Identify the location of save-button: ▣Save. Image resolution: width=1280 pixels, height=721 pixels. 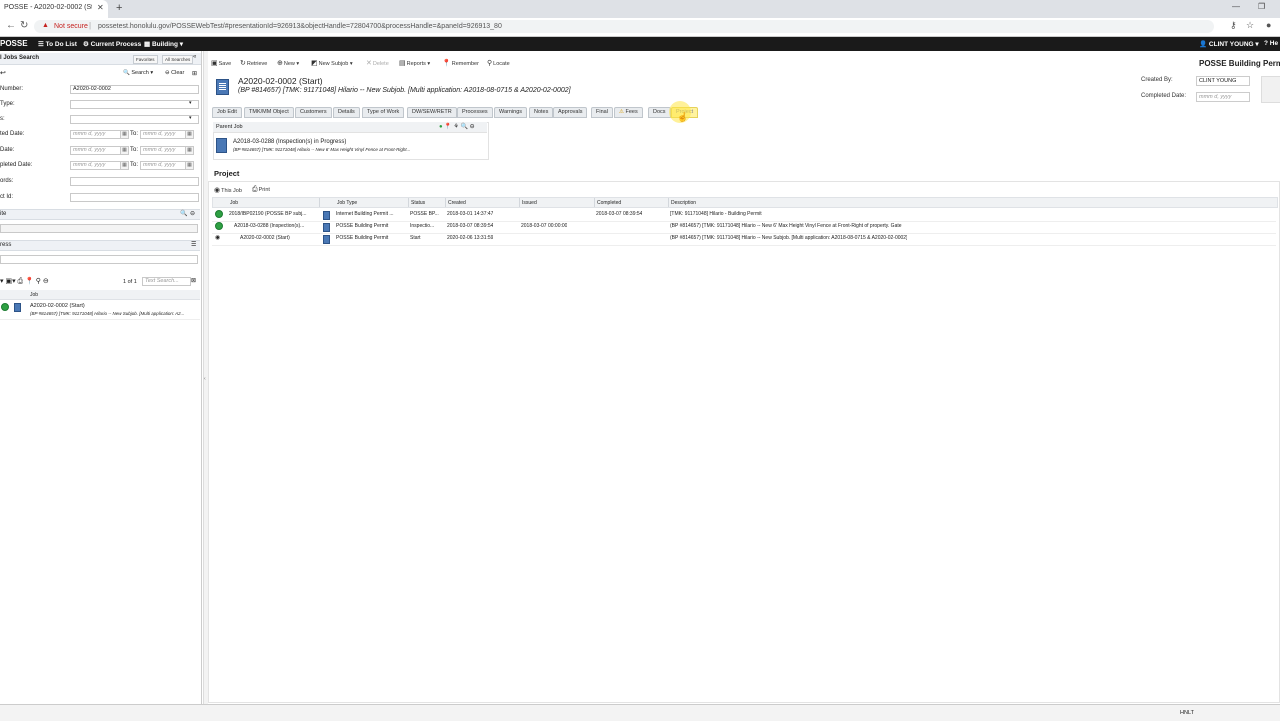
(221, 63).